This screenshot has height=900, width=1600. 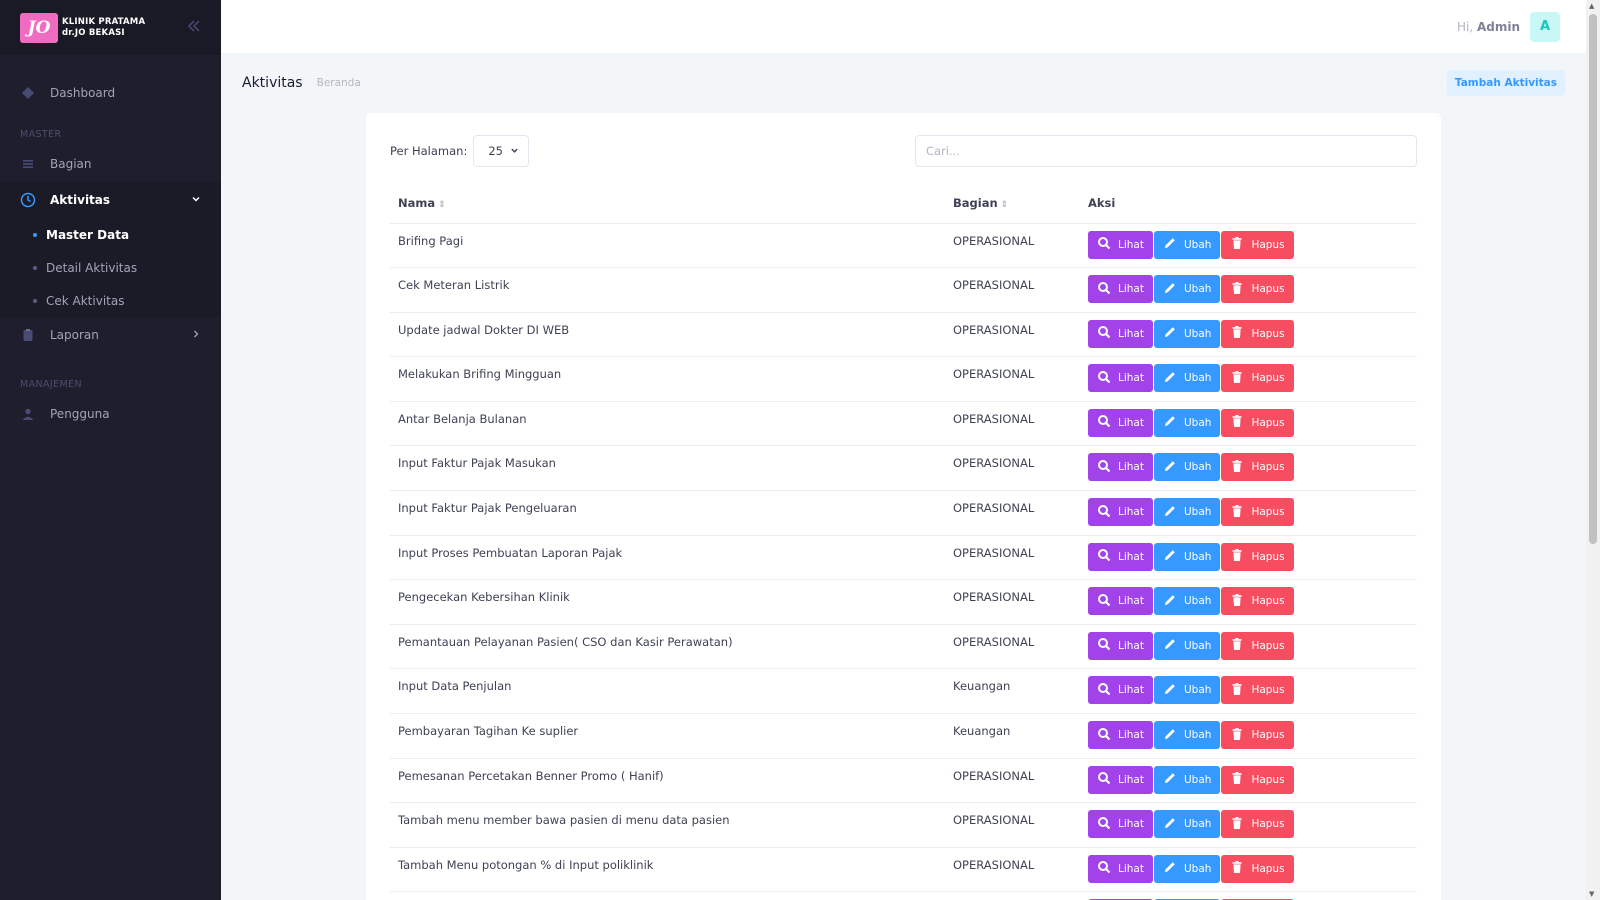 I want to click on sidebar-item-bagian: Bagian, so click(x=110, y=164).